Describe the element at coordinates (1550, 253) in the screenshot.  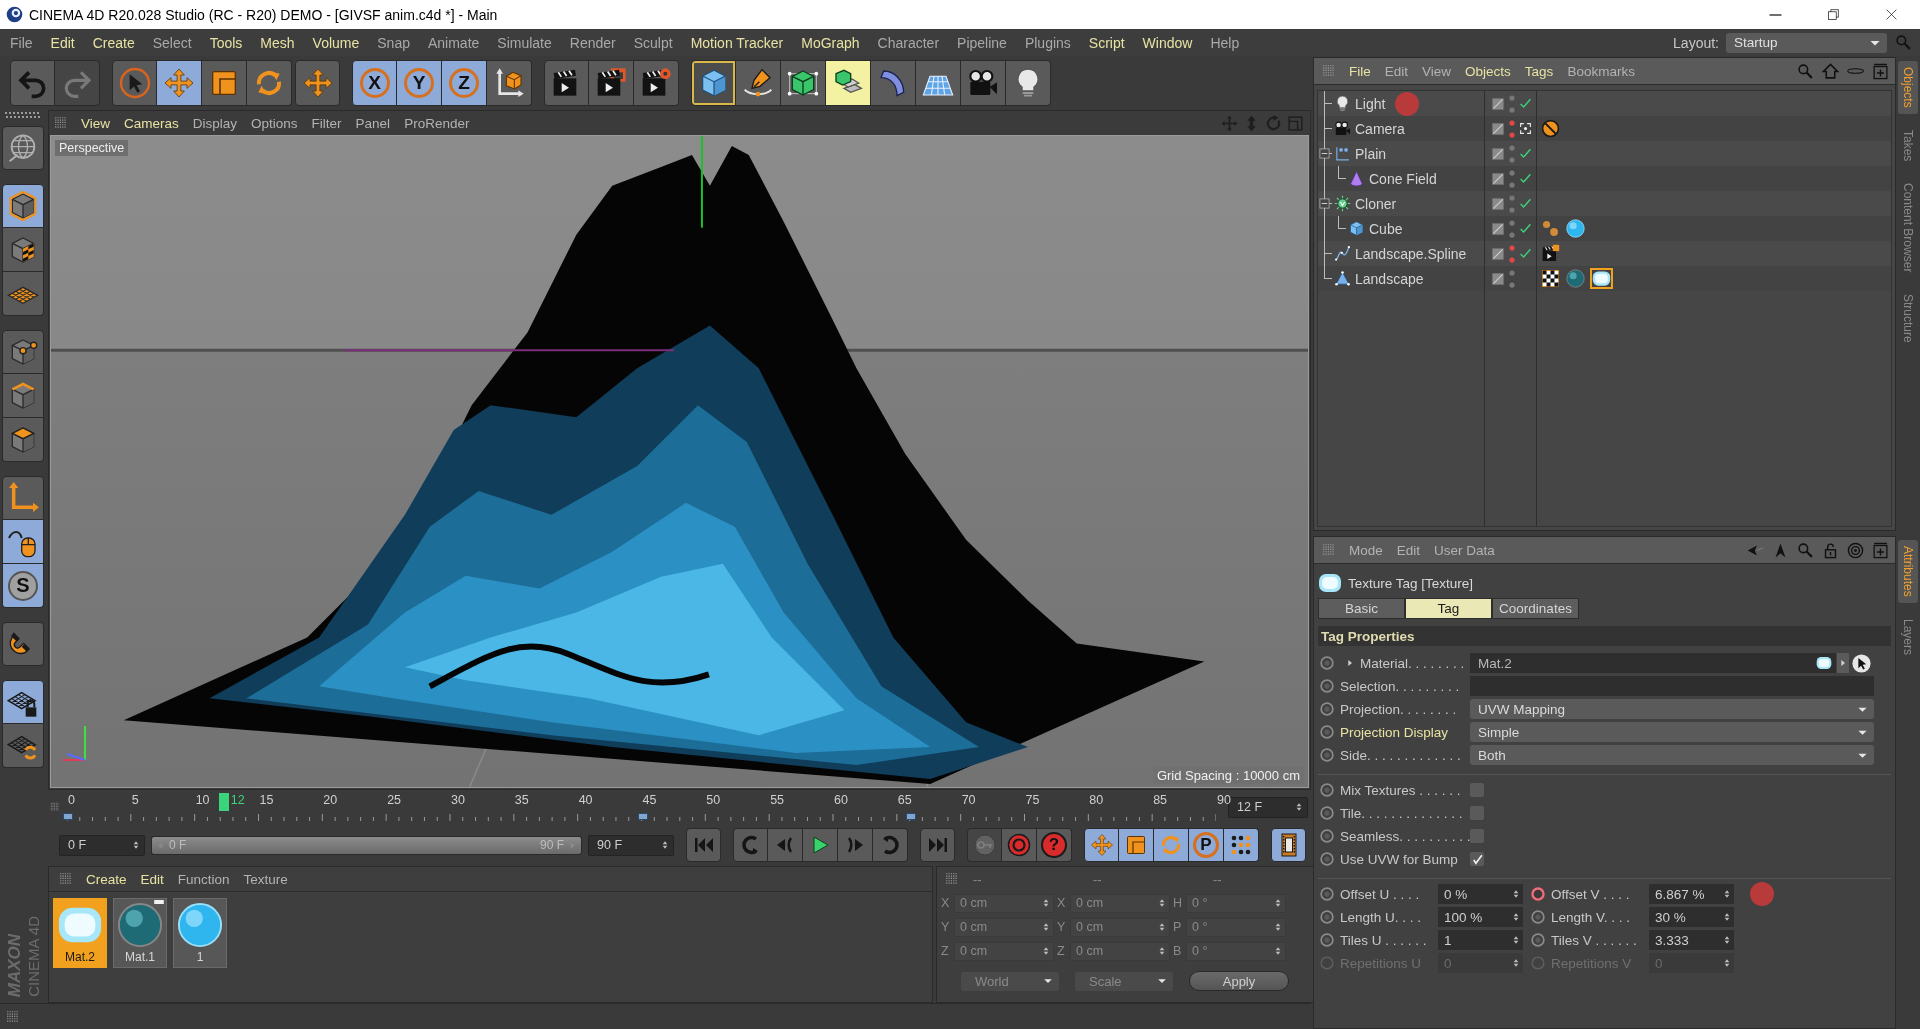
I see `clapperboard-icon` at that location.